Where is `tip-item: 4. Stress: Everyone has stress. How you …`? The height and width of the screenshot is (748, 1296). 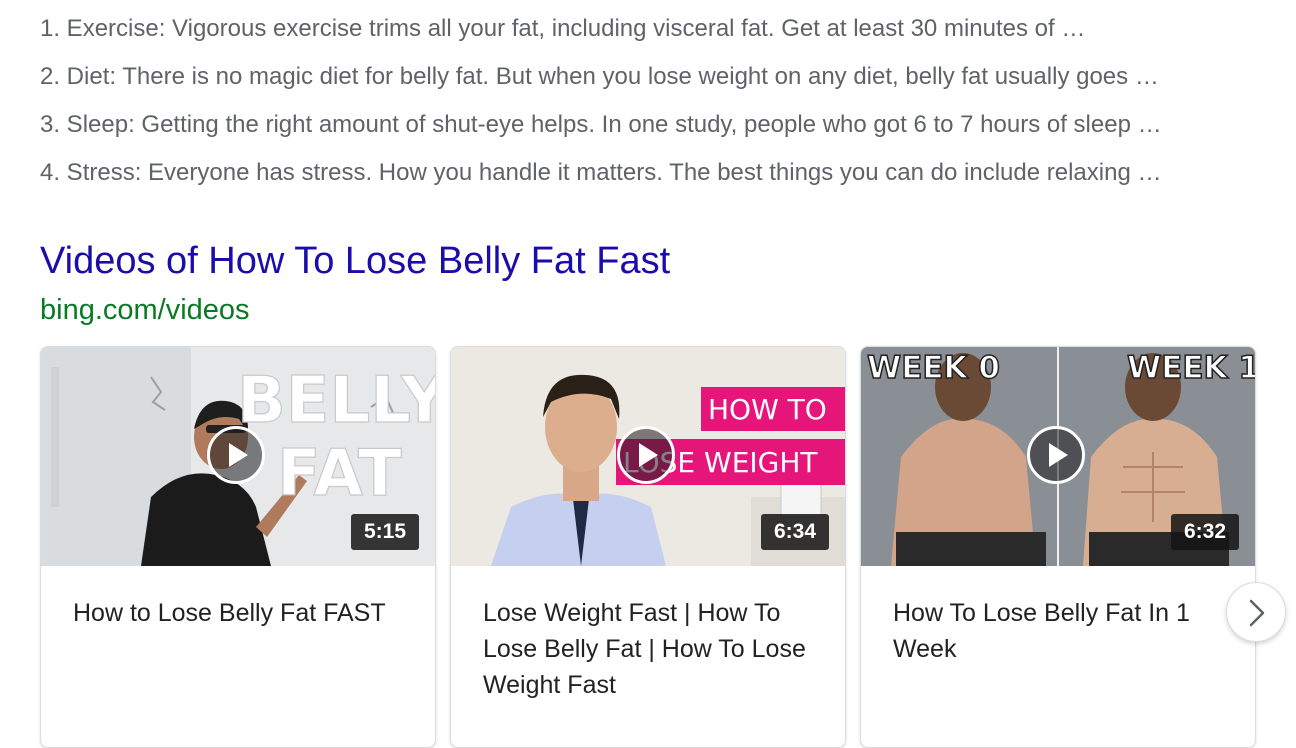
tip-item: 4. Stress: Everyone has stress. How you … is located at coordinates (601, 172).